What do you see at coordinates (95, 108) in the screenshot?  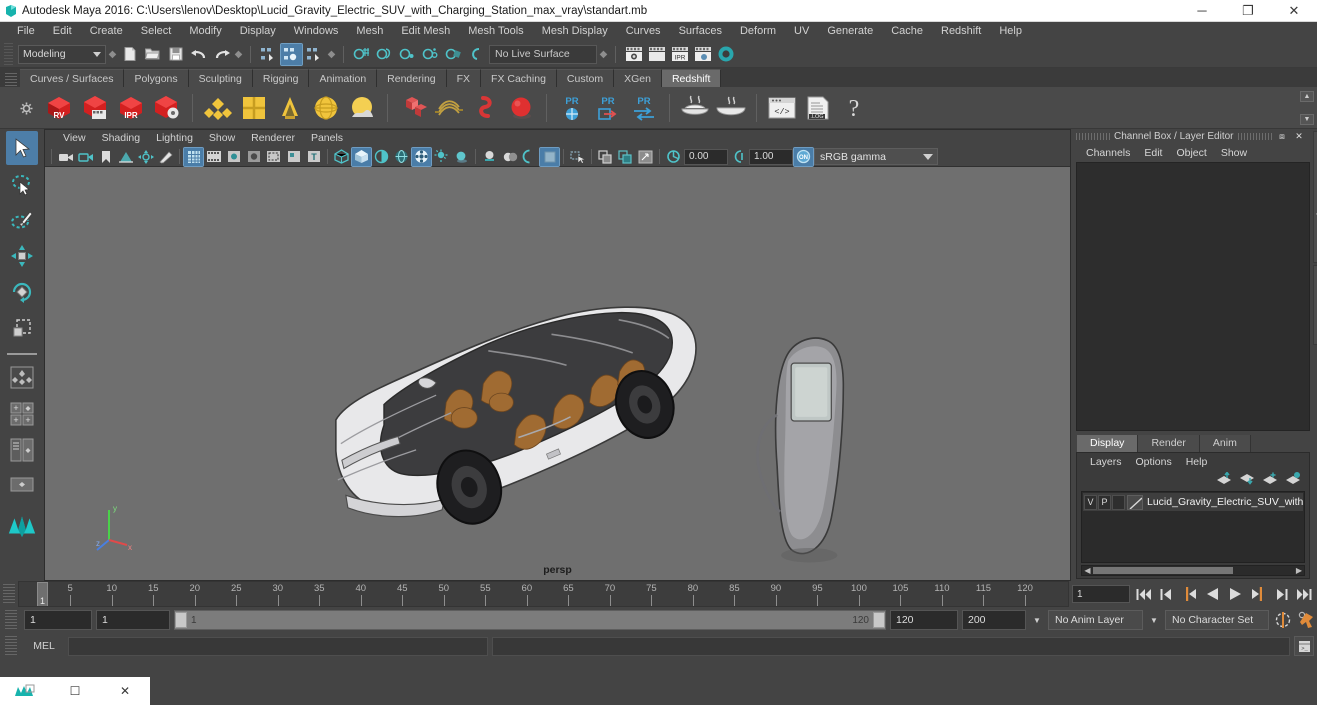 I see `redshift-render-sequence-icon` at bounding box center [95, 108].